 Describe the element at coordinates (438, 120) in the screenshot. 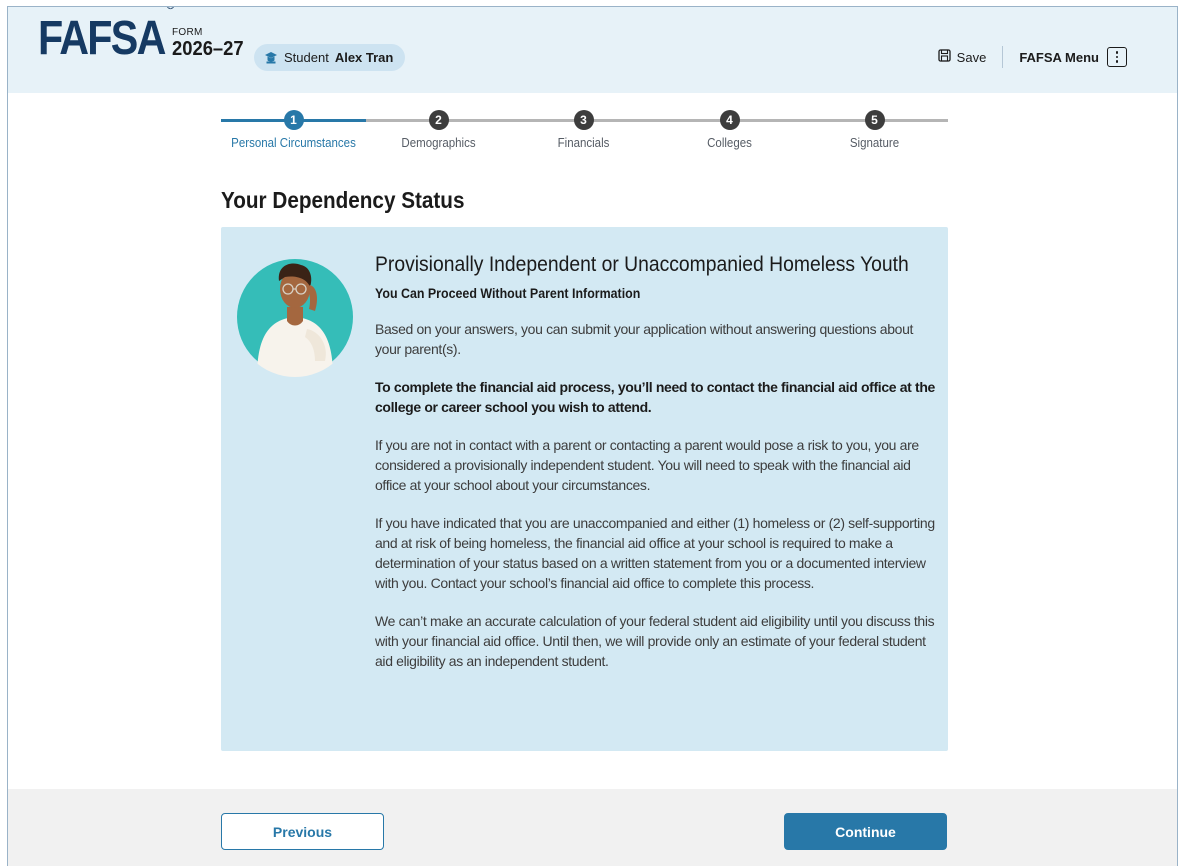

I see `step-number: 2` at that location.